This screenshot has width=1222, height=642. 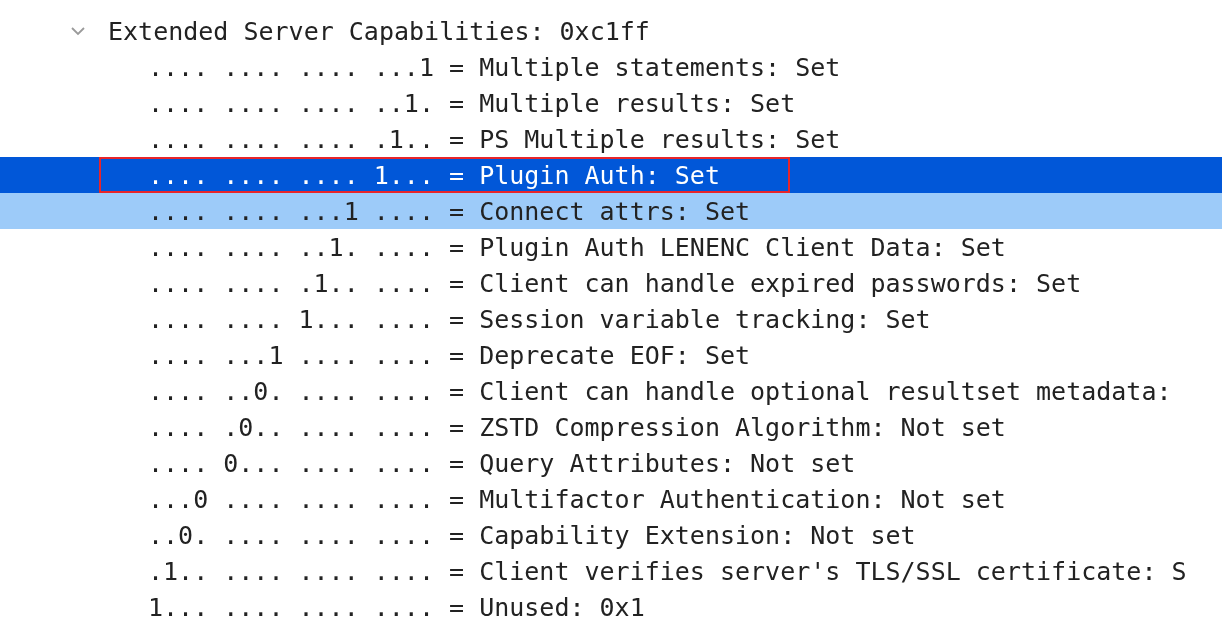 What do you see at coordinates (449, 355) in the screenshot?
I see `field-text: .... ...1 .... .... = Deprecate EOF: Set` at bounding box center [449, 355].